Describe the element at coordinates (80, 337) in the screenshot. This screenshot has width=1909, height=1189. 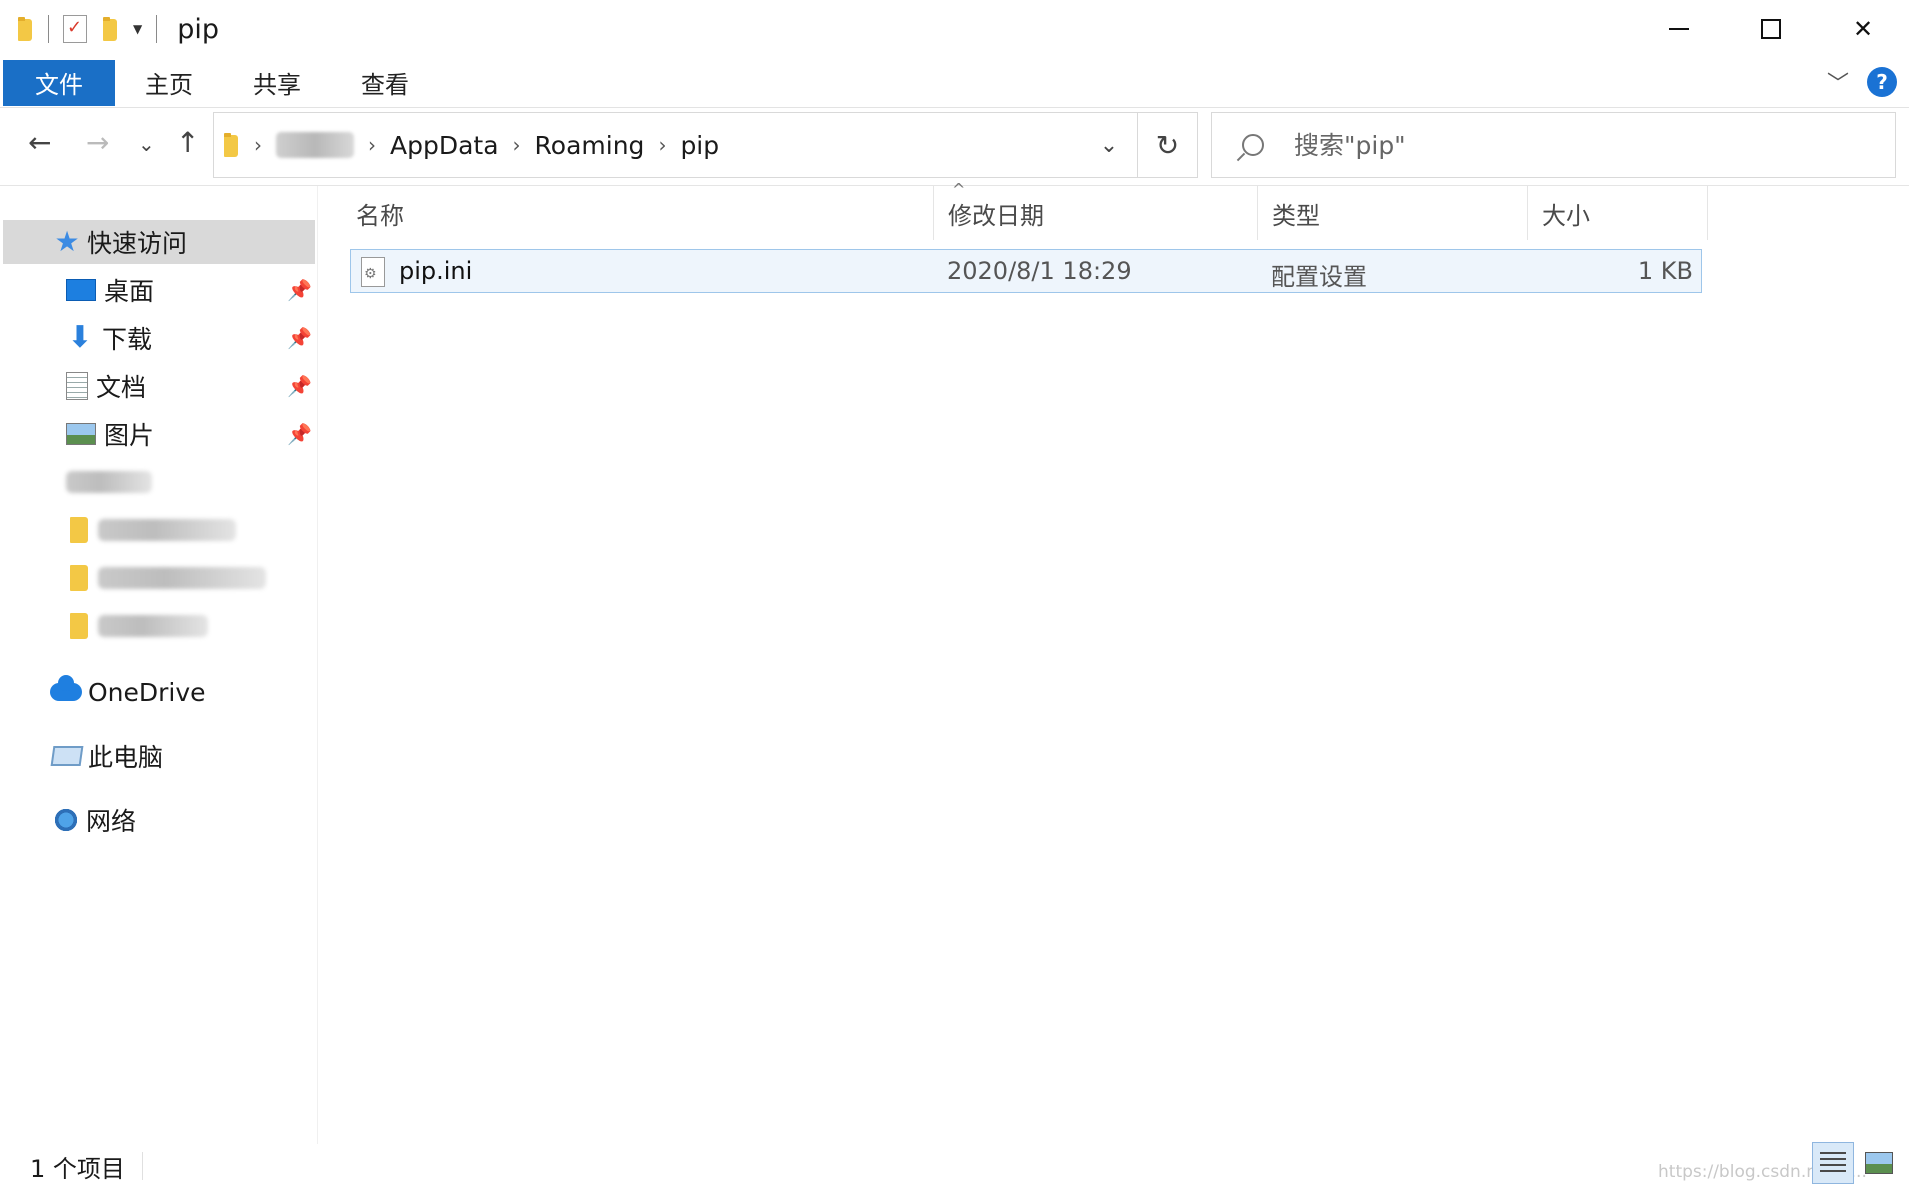
I see `download-icon: ⬇` at that location.